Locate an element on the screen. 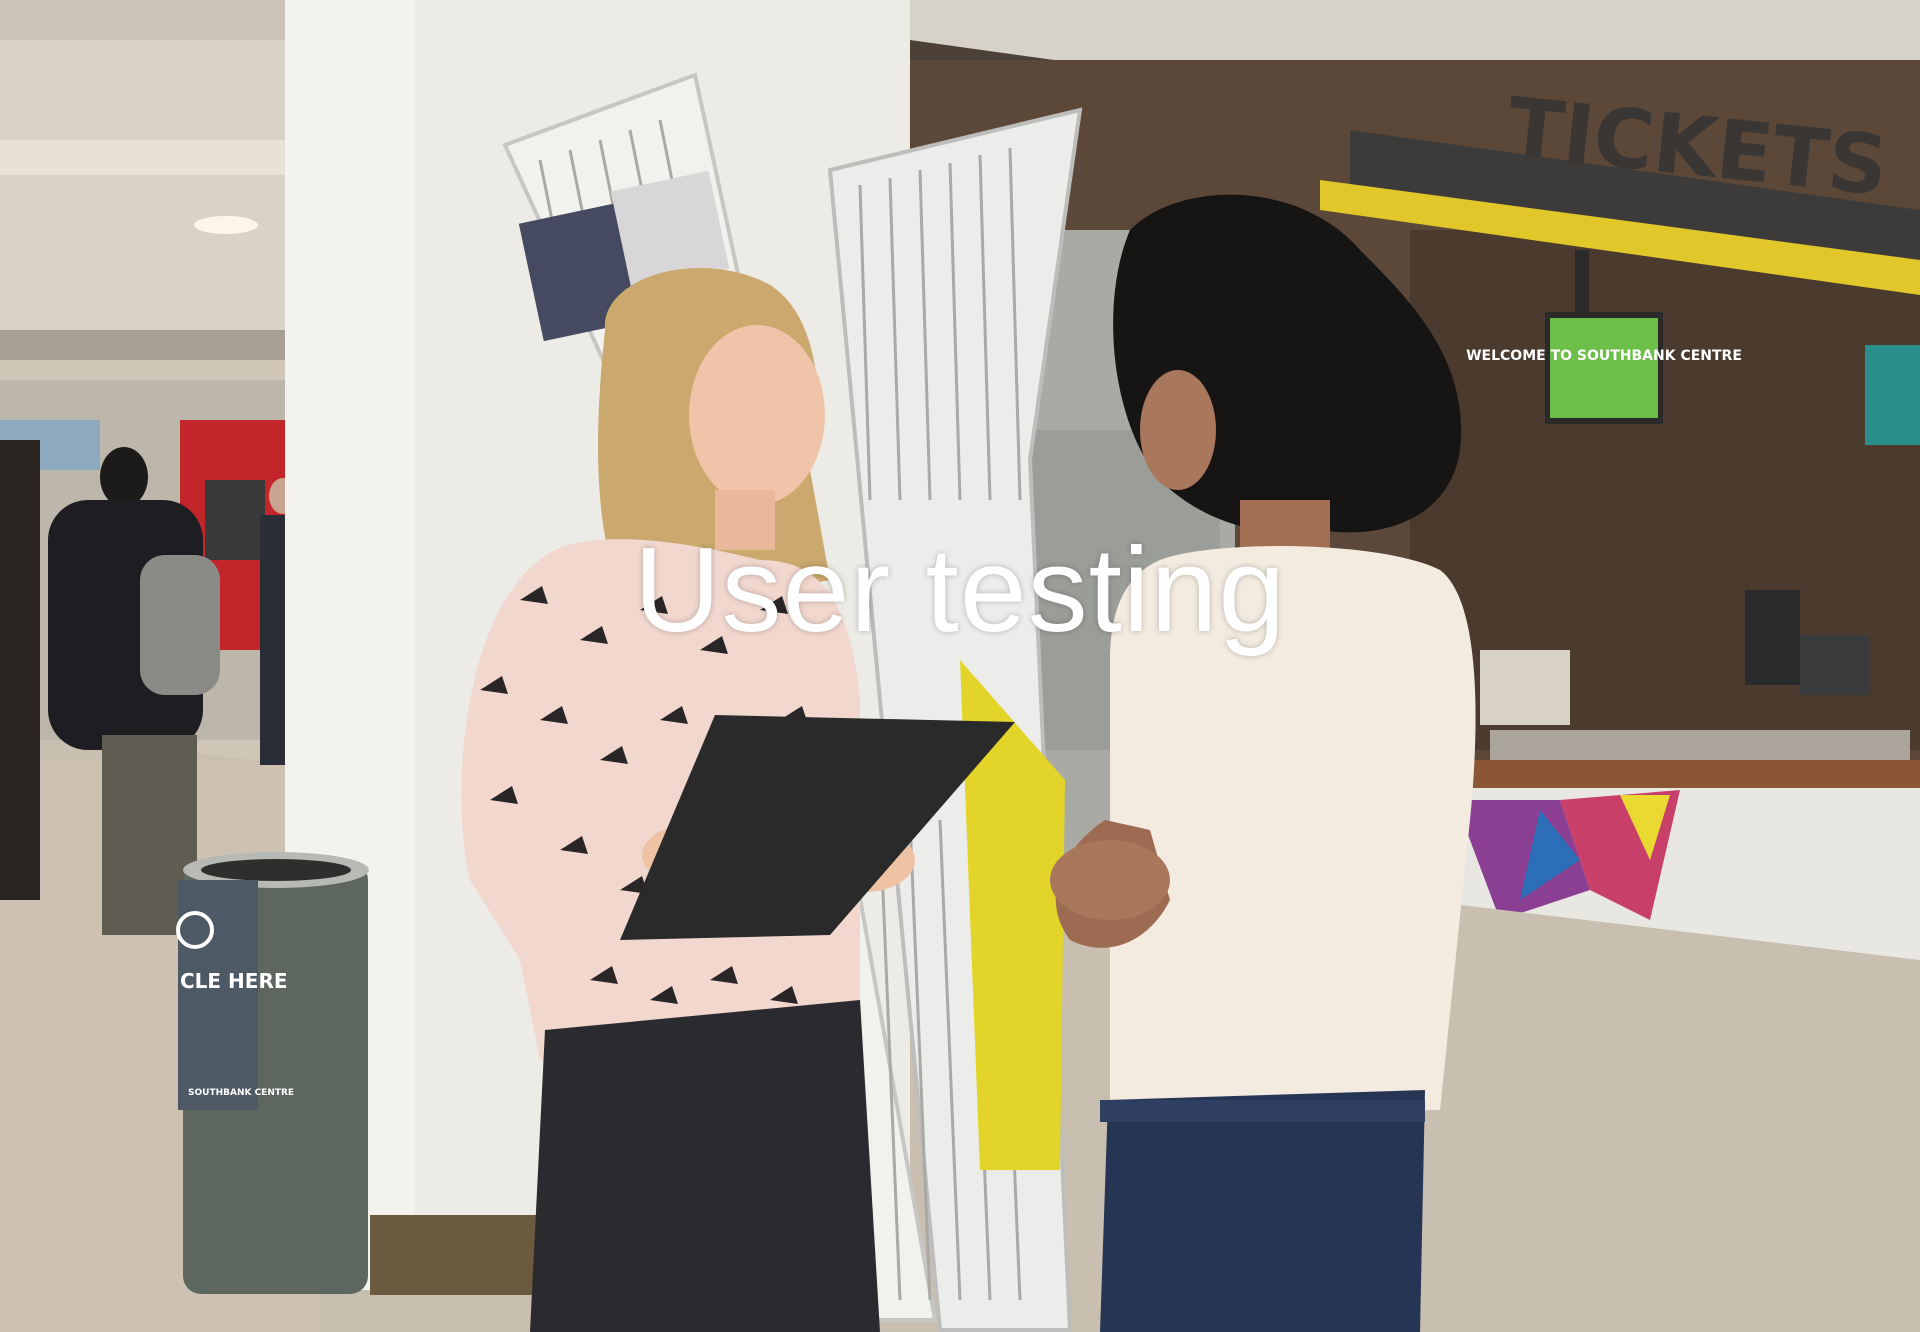  info-screen is located at coordinates (1892, 395).